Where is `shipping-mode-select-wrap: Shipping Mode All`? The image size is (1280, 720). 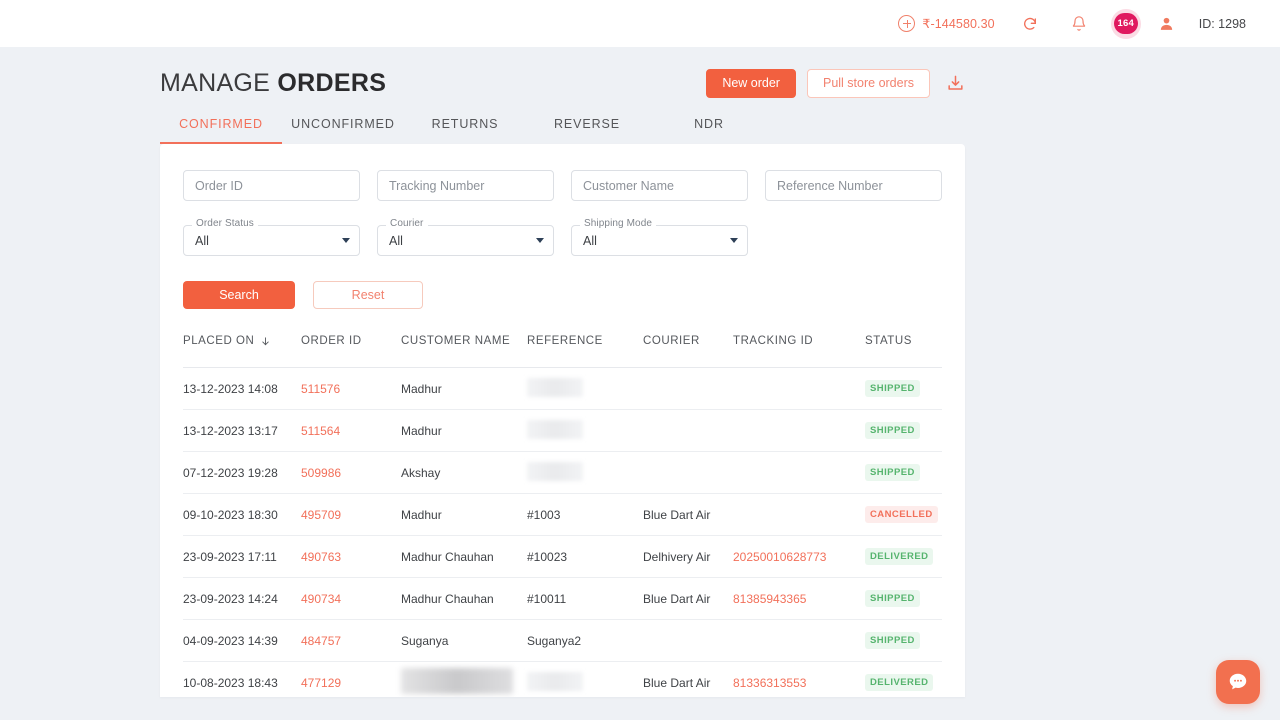 shipping-mode-select-wrap: Shipping Mode All is located at coordinates (659, 237).